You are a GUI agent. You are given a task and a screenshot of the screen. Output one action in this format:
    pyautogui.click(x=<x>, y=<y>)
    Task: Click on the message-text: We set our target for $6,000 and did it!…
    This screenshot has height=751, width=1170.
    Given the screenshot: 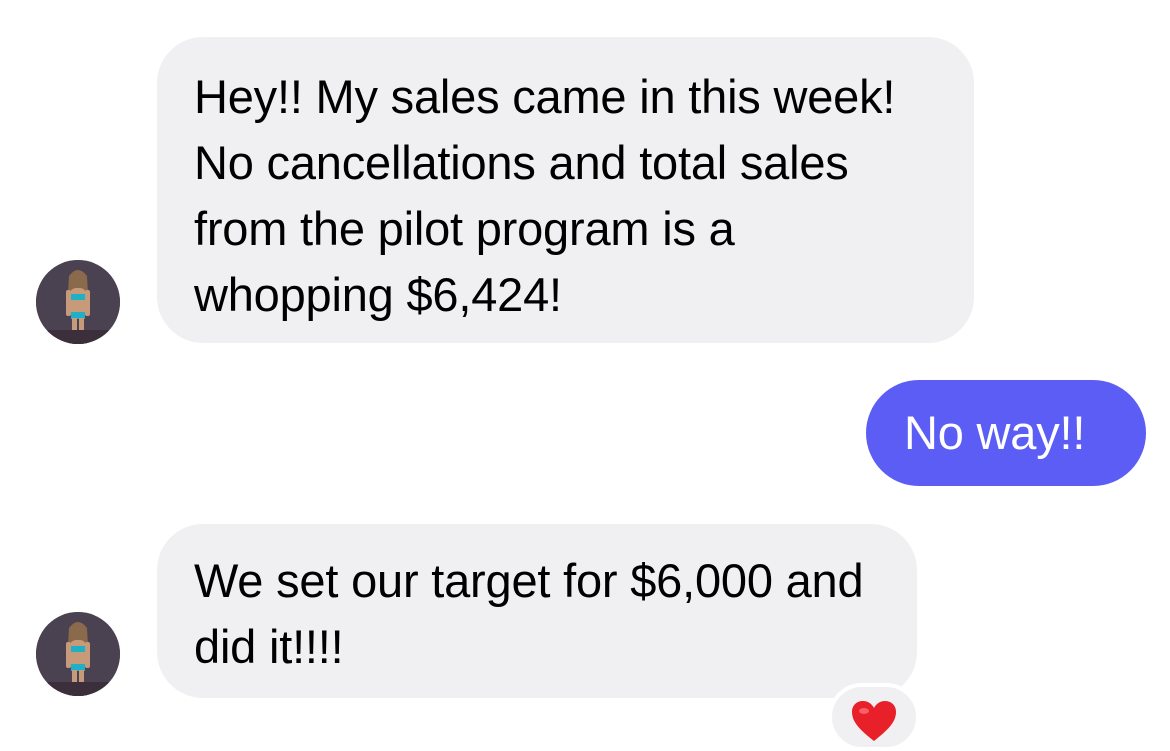 What is the action you would take?
    pyautogui.click(x=529, y=613)
    